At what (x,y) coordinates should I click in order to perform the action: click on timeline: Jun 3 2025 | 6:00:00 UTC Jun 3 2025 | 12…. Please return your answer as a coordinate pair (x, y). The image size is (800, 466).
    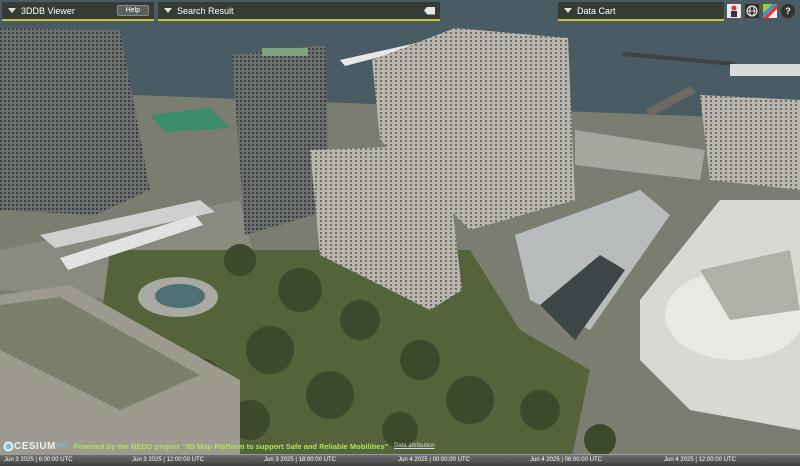
    Looking at the image, I should click on (400, 460).